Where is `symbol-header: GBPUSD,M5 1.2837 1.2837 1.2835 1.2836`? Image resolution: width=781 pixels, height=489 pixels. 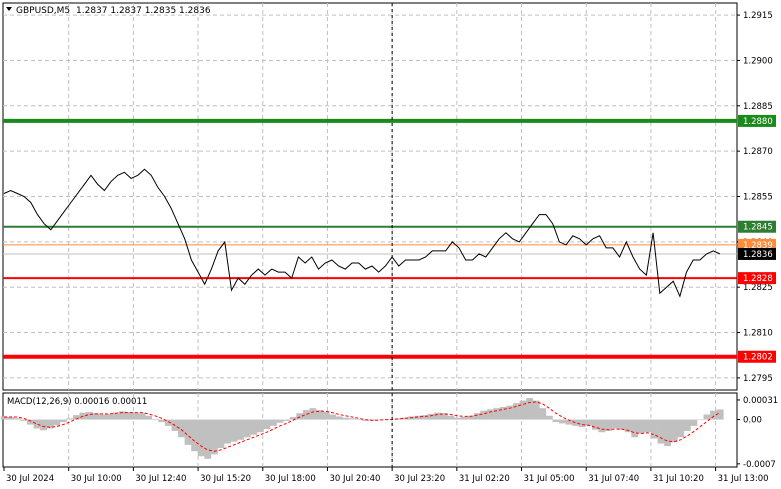 symbol-header: GBPUSD,M5 1.2837 1.2837 1.2835 1.2836 is located at coordinates (108, 11).